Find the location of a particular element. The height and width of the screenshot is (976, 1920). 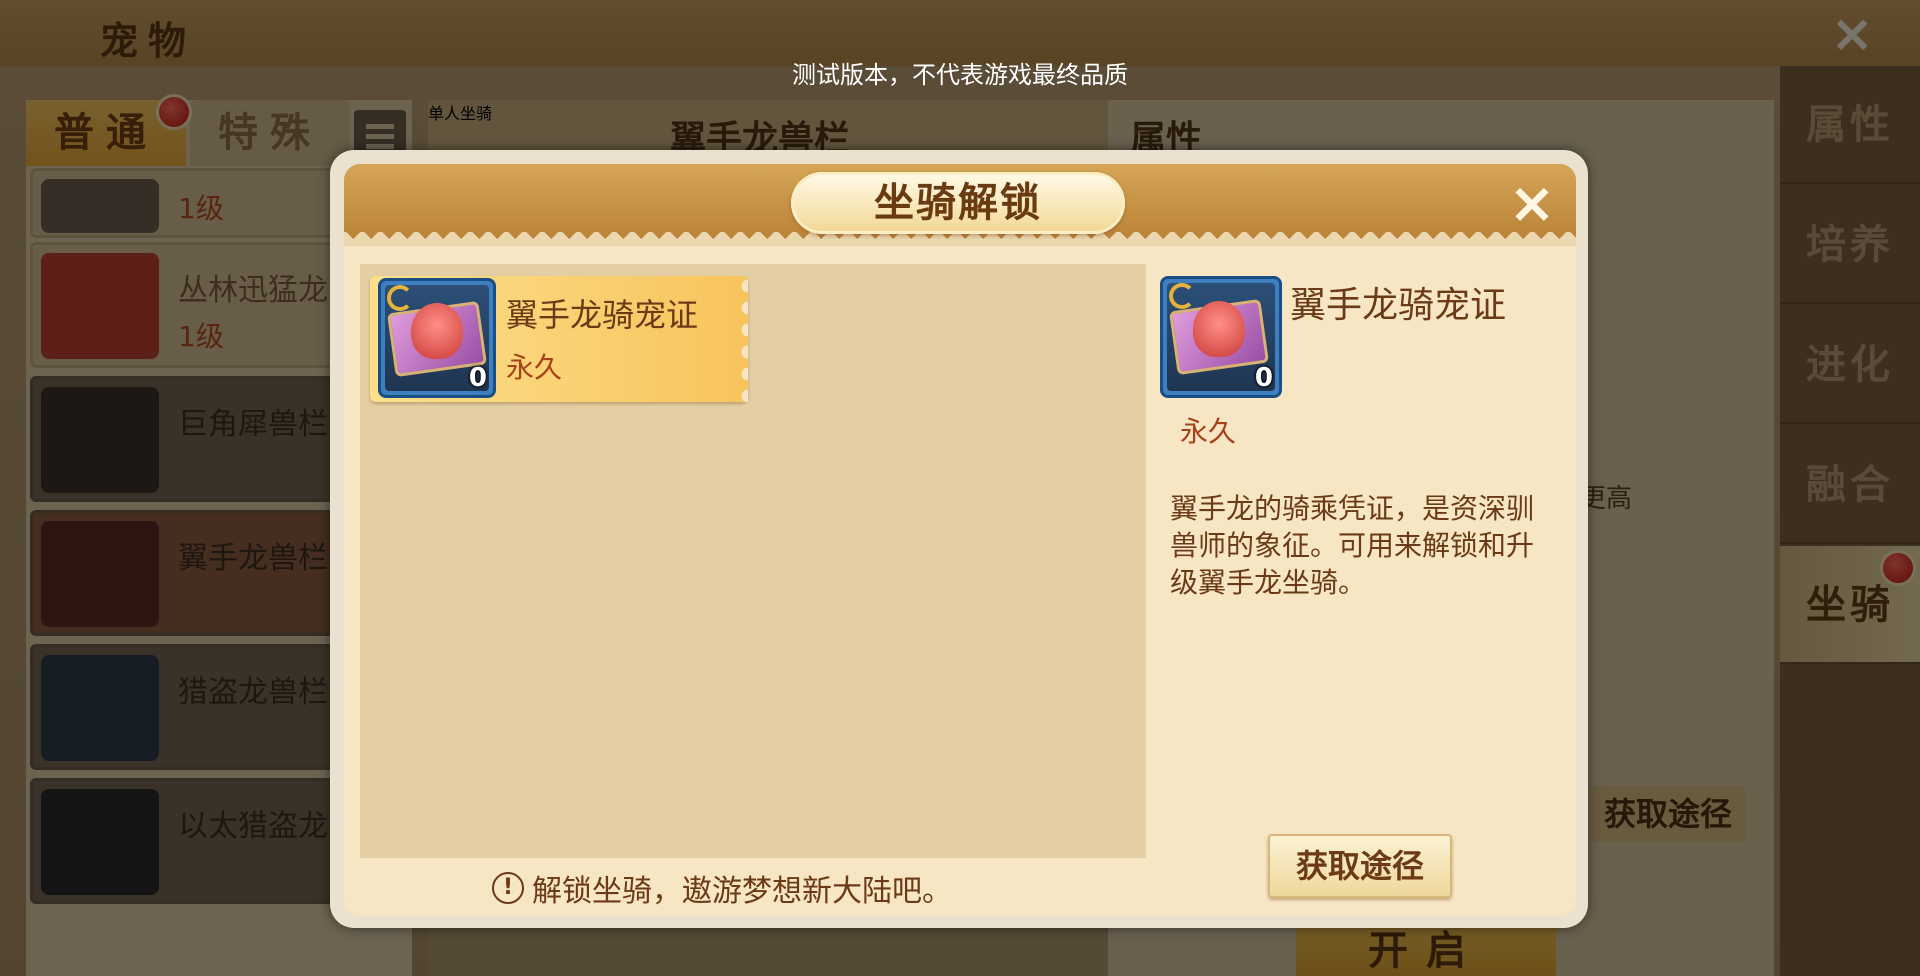

detail-item-icon: 0 is located at coordinates (1221, 337).